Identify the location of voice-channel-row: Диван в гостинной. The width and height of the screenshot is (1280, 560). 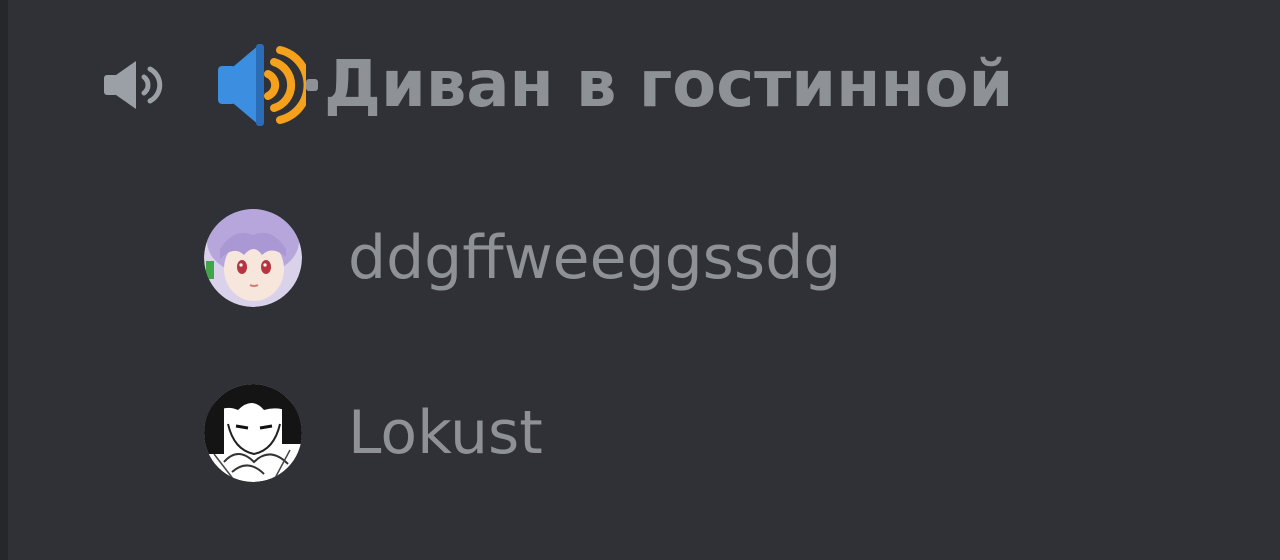
(556, 85).